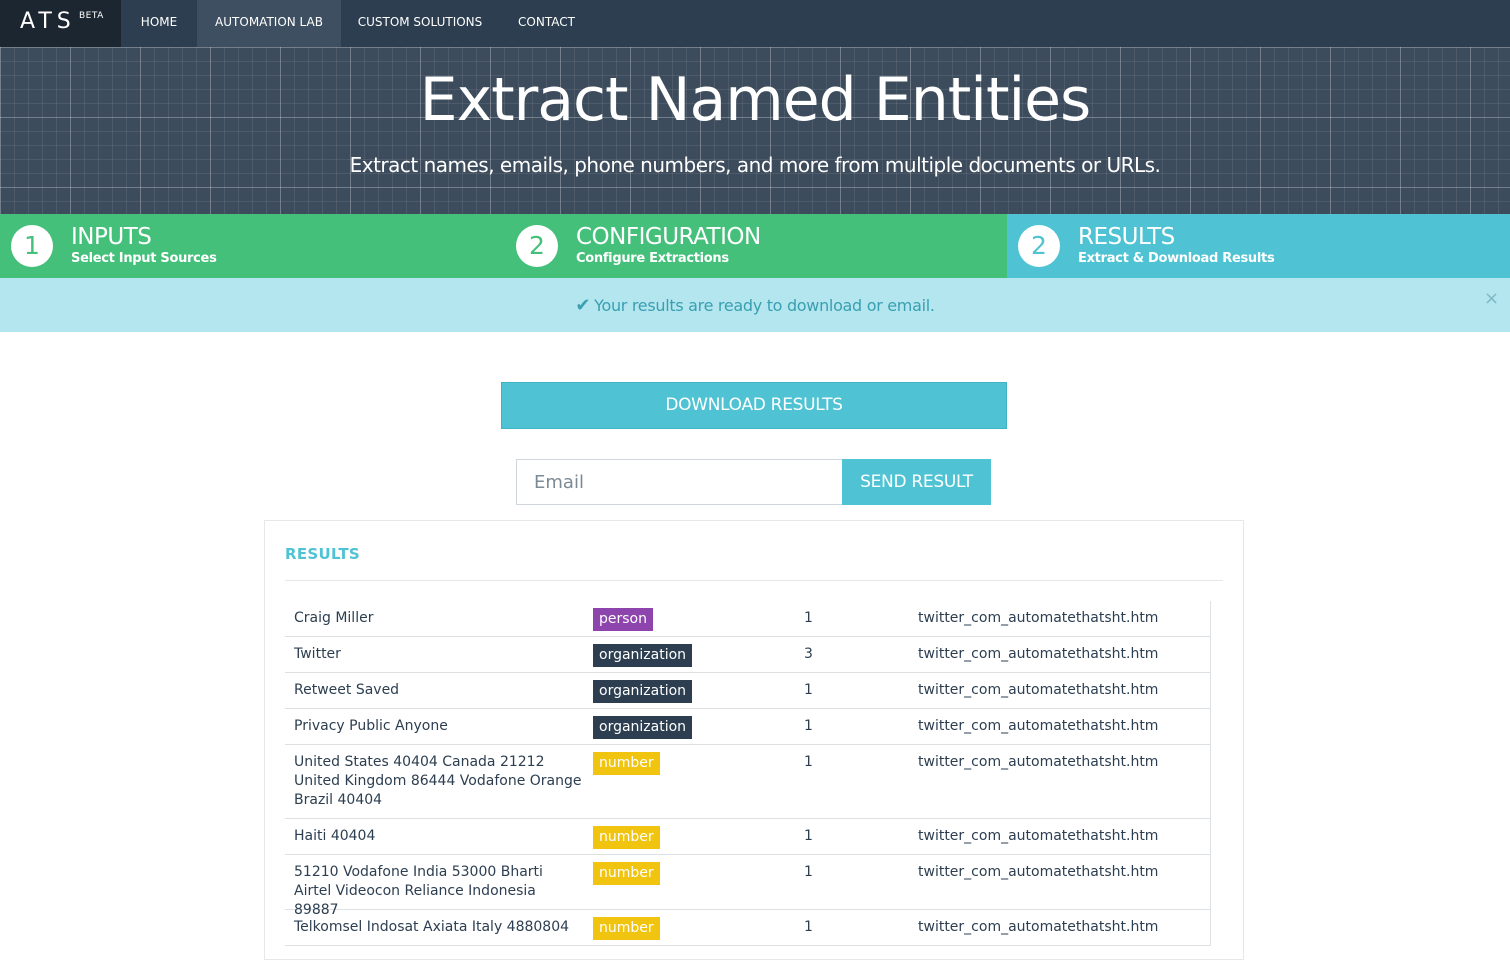 Image resolution: width=1510 pixels, height=960 pixels. Describe the element at coordinates (144, 258) in the screenshot. I see `step-subtitle: Select Input Sources` at that location.